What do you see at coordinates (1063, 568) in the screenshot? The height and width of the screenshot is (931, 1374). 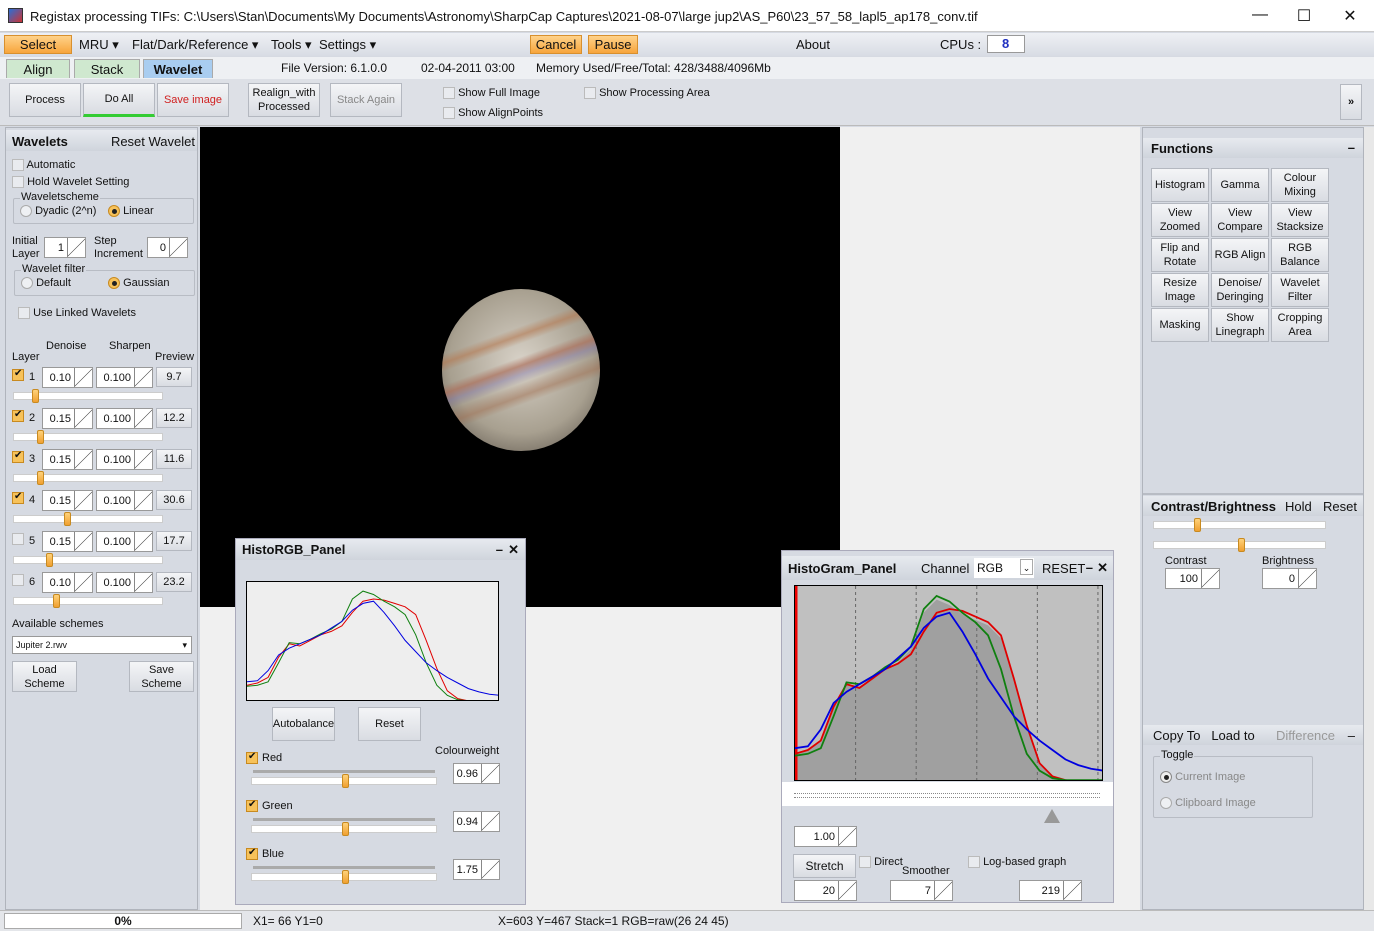 I see `histogram-reset-button: RESET` at bounding box center [1063, 568].